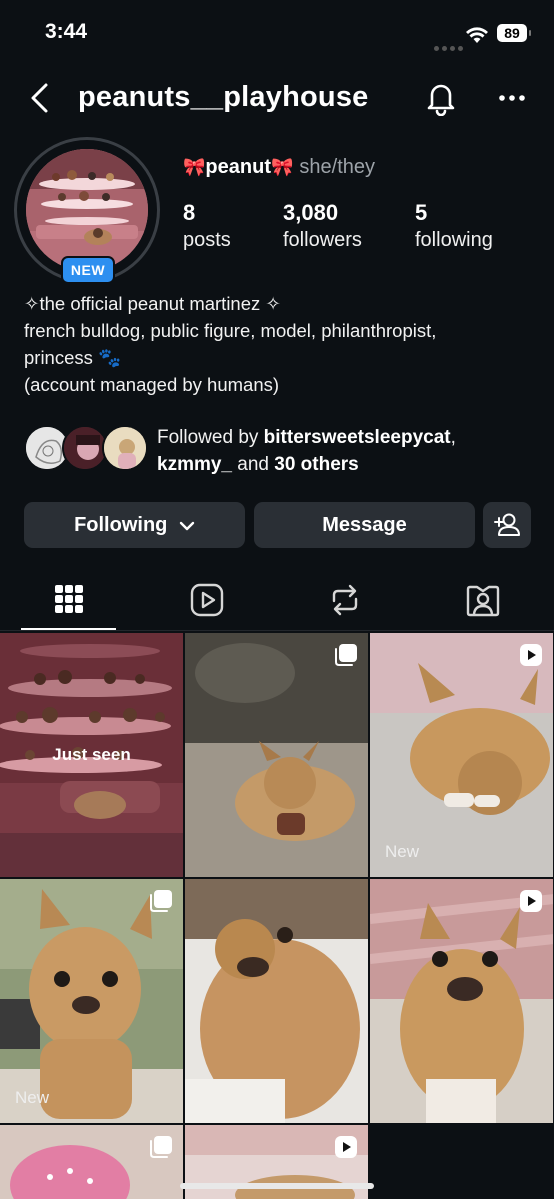  I want to click on tab-posts-grid, so click(69, 602).